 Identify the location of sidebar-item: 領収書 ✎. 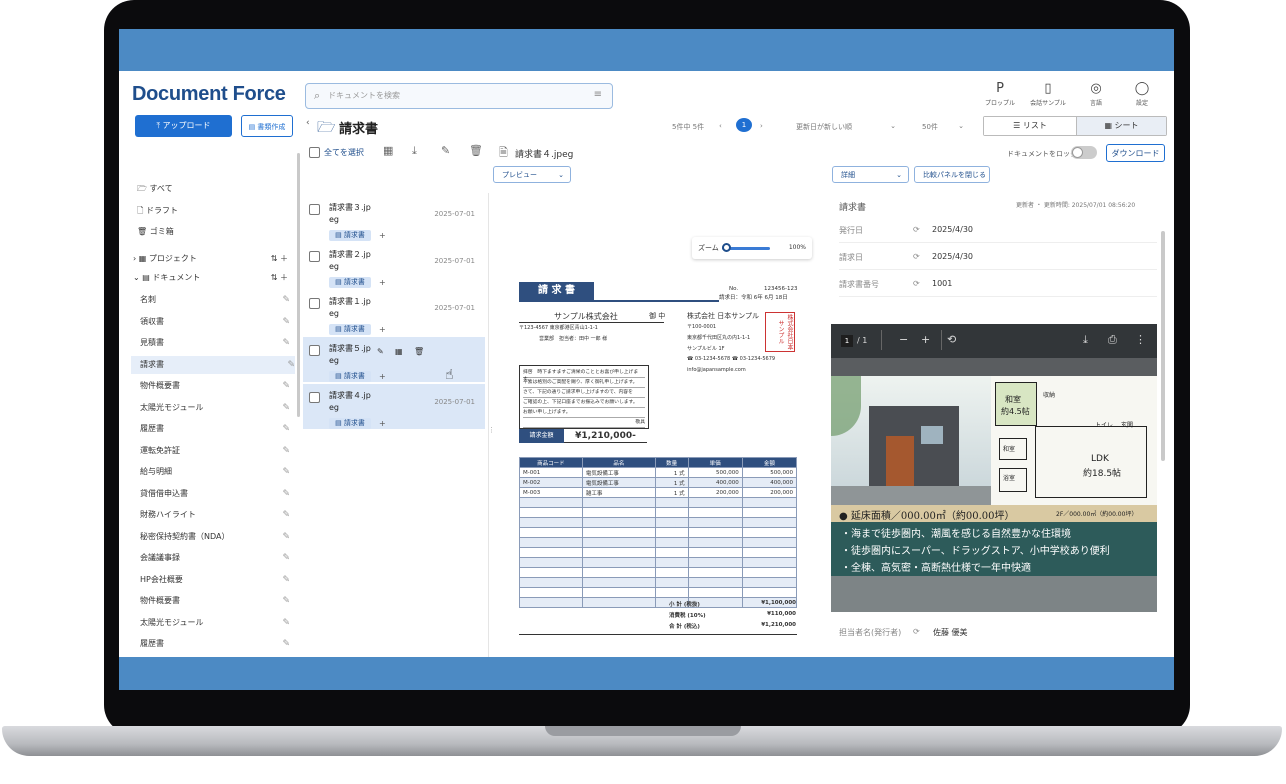
(215, 322).